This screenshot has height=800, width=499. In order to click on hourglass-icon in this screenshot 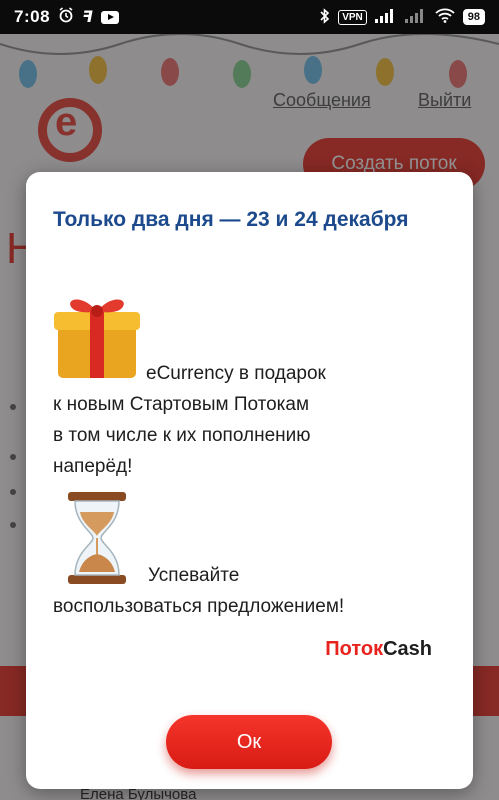, I will do `click(97, 538)`.